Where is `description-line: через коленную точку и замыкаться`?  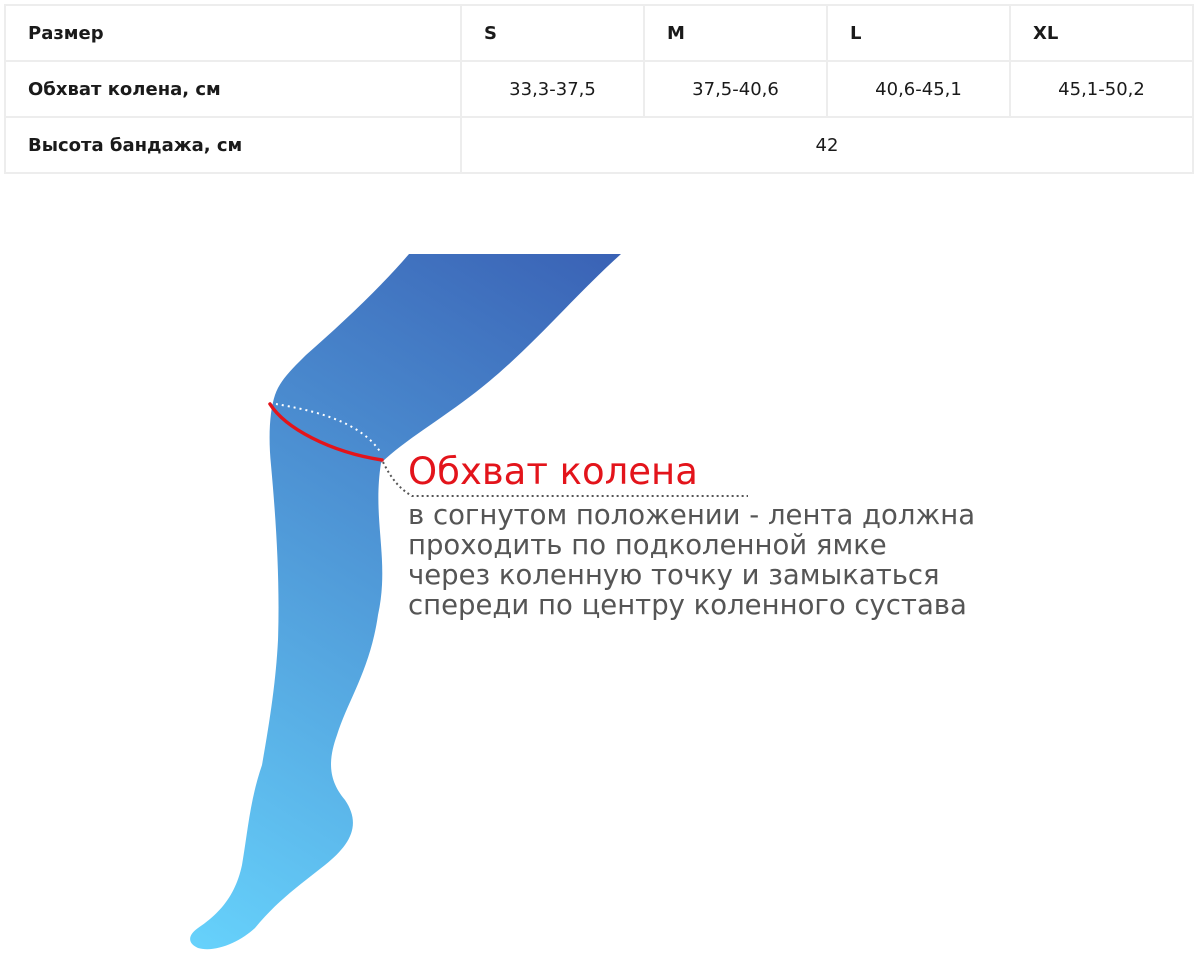 description-line: через коленную точку и замыкаться is located at coordinates (674, 575).